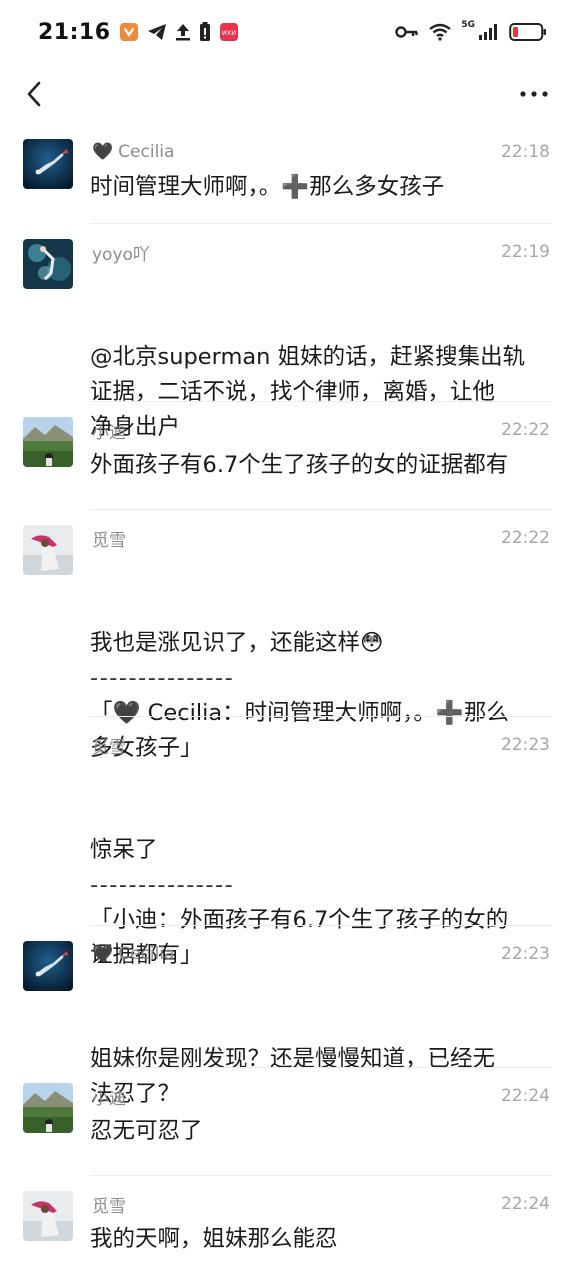 The image size is (573, 1280). I want to click on status-right: 5G, so click(471, 30).